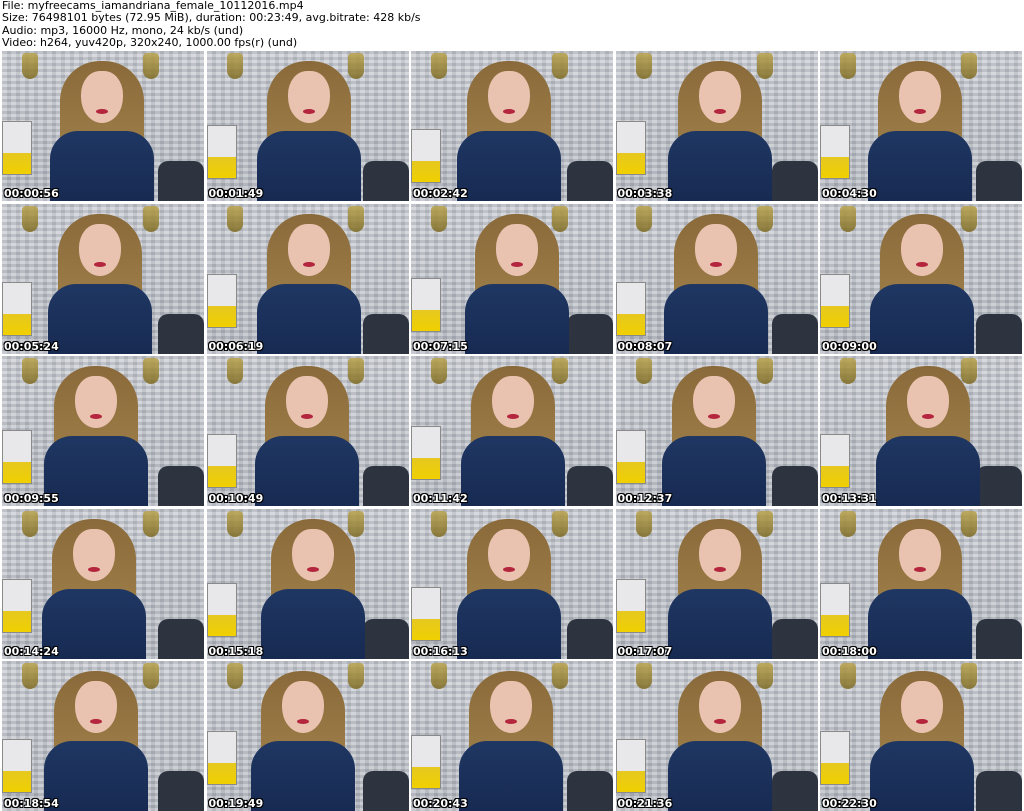  What do you see at coordinates (440, 651) in the screenshot?
I see `timestamp-label: 00:16:13` at bounding box center [440, 651].